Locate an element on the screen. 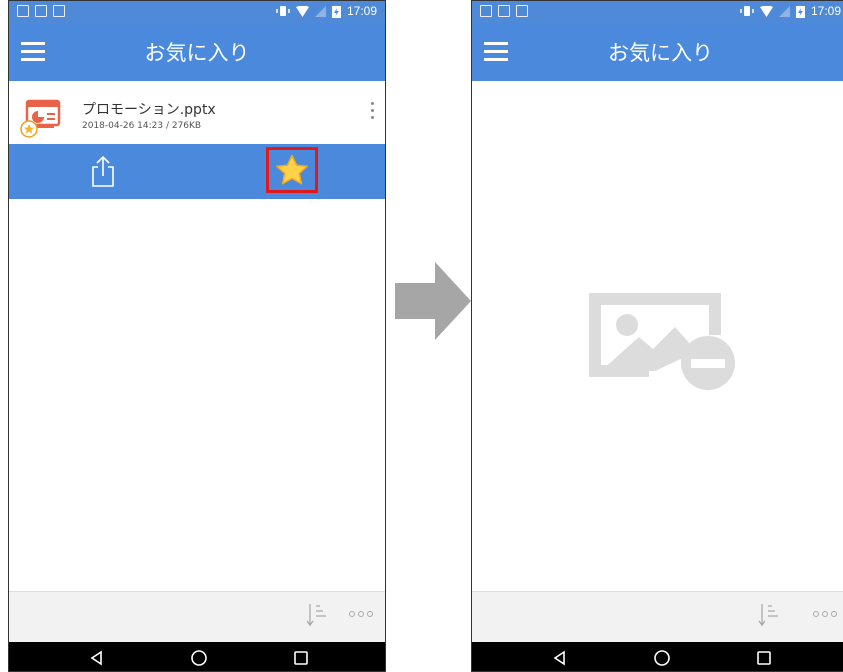 The image size is (843, 672). favorite-star-button is located at coordinates (292, 170).